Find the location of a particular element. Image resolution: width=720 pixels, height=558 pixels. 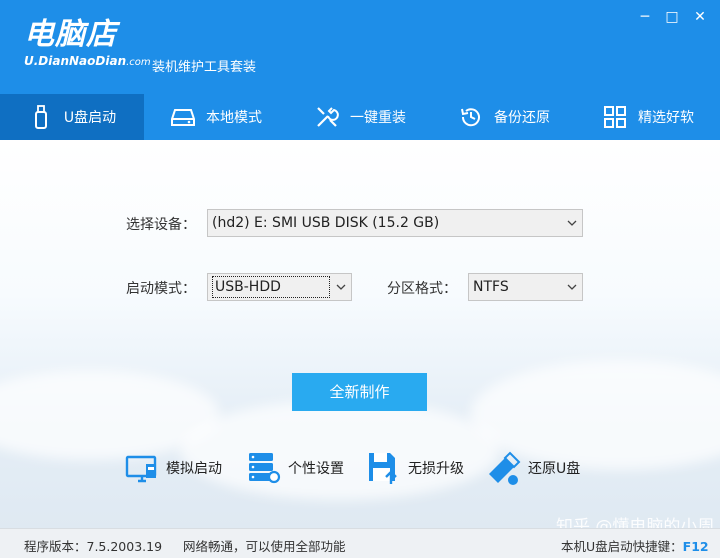

app-logo: 电脑店 U.DianNaoDian.com is located at coordinates (87, 43).